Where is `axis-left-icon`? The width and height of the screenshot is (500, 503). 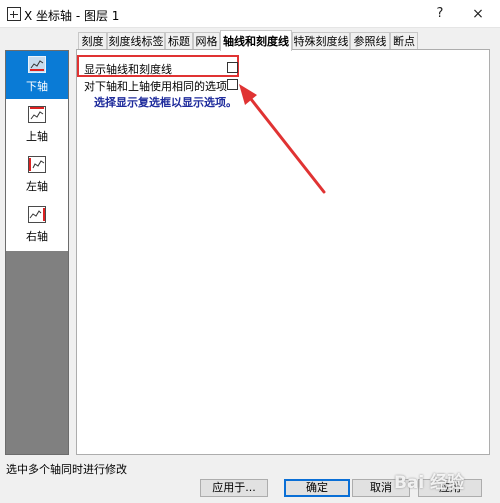
axis-left-icon is located at coordinates (37, 164).